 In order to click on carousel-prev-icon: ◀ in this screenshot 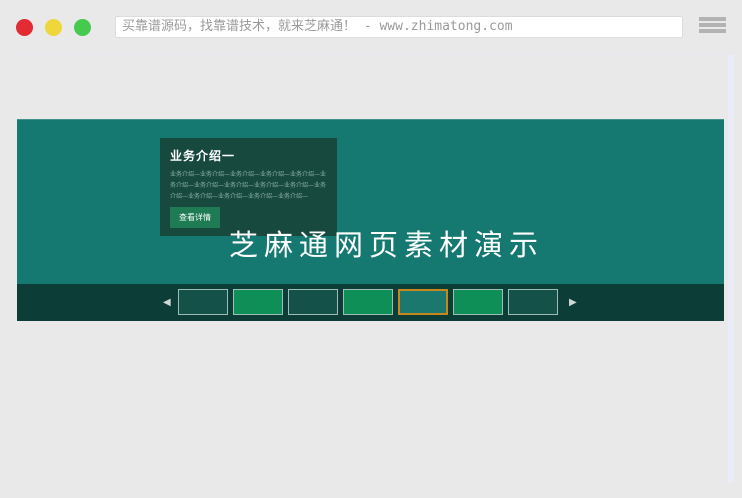, I will do `click(167, 302)`.